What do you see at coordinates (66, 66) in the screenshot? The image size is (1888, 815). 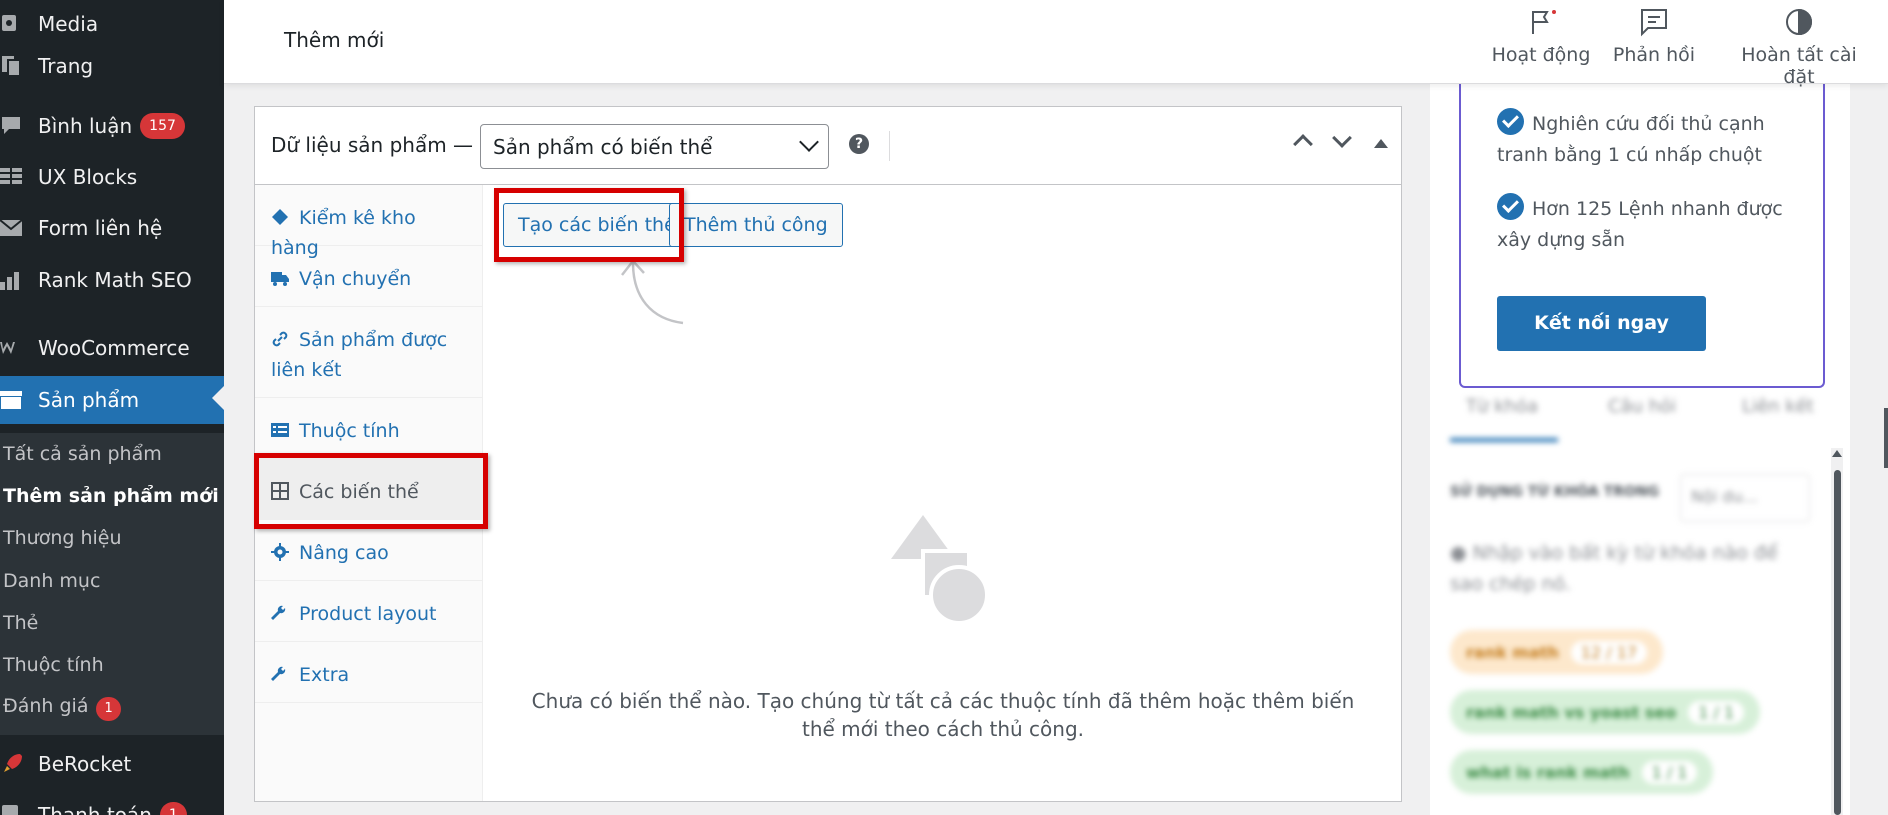 I see `menu-label: Trang` at bounding box center [66, 66].